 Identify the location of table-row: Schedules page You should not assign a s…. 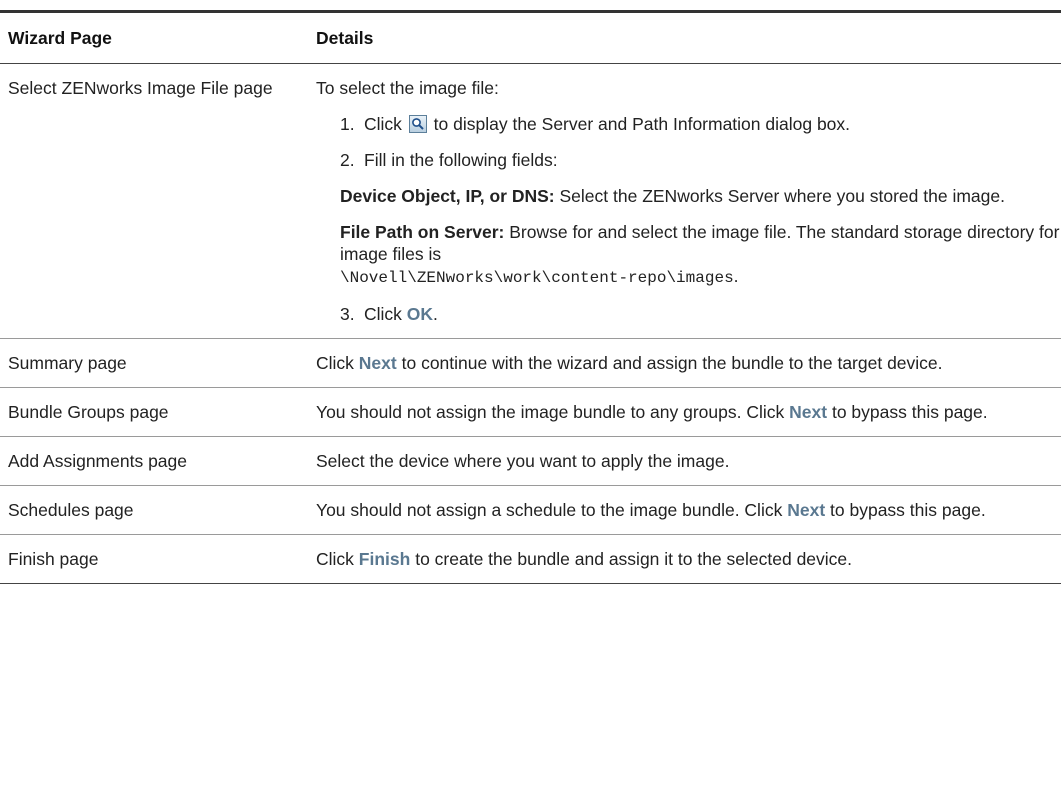
(530, 510).